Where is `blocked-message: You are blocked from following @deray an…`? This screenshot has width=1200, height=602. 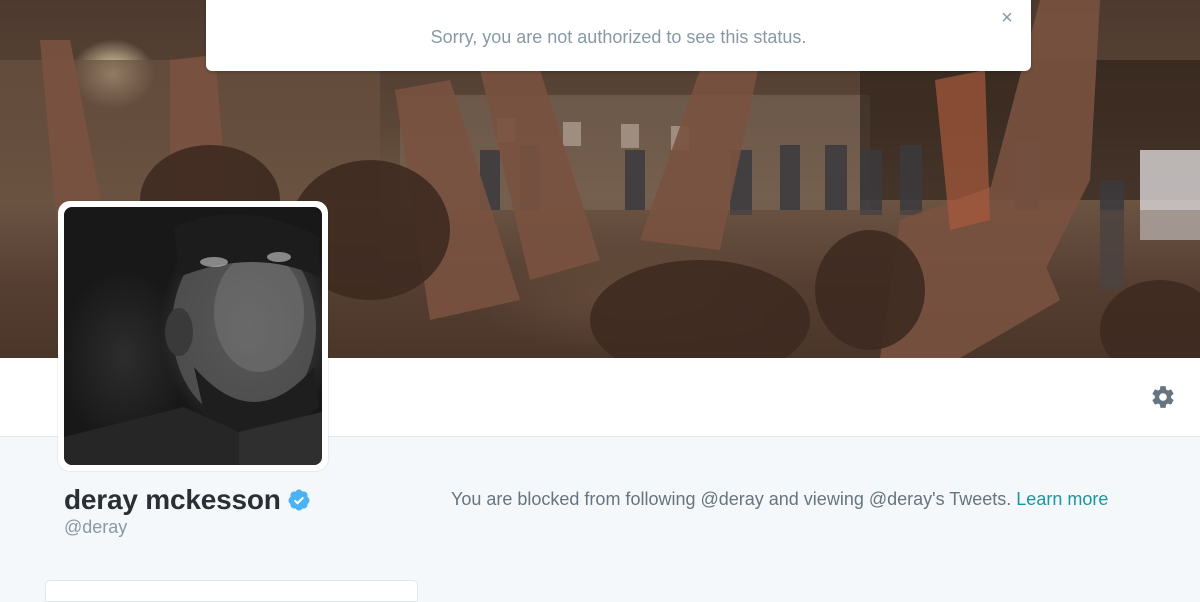 blocked-message: You are blocked from following @deray an… is located at coordinates (731, 499).